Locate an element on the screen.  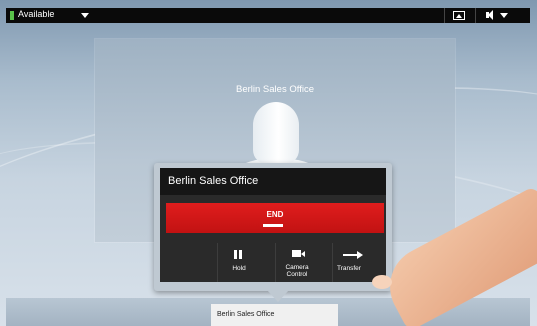
camera-control-label: Camera Control is located at coordinates (297, 271).